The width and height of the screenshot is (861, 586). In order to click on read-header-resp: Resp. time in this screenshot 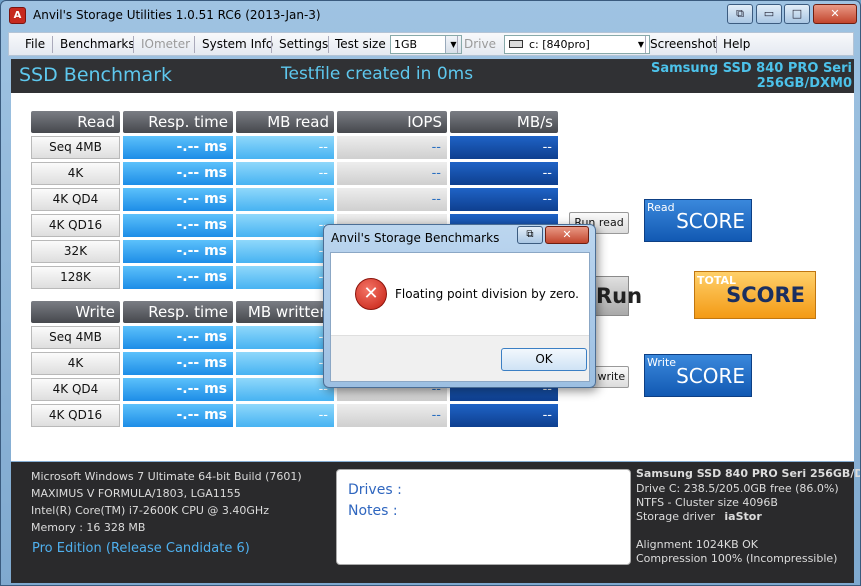, I will do `click(178, 122)`.